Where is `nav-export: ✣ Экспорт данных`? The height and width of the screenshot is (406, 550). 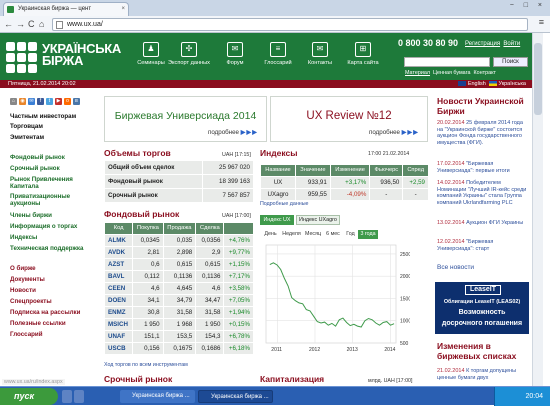 nav-export: ✣ Экспорт данных is located at coordinates (189, 53).